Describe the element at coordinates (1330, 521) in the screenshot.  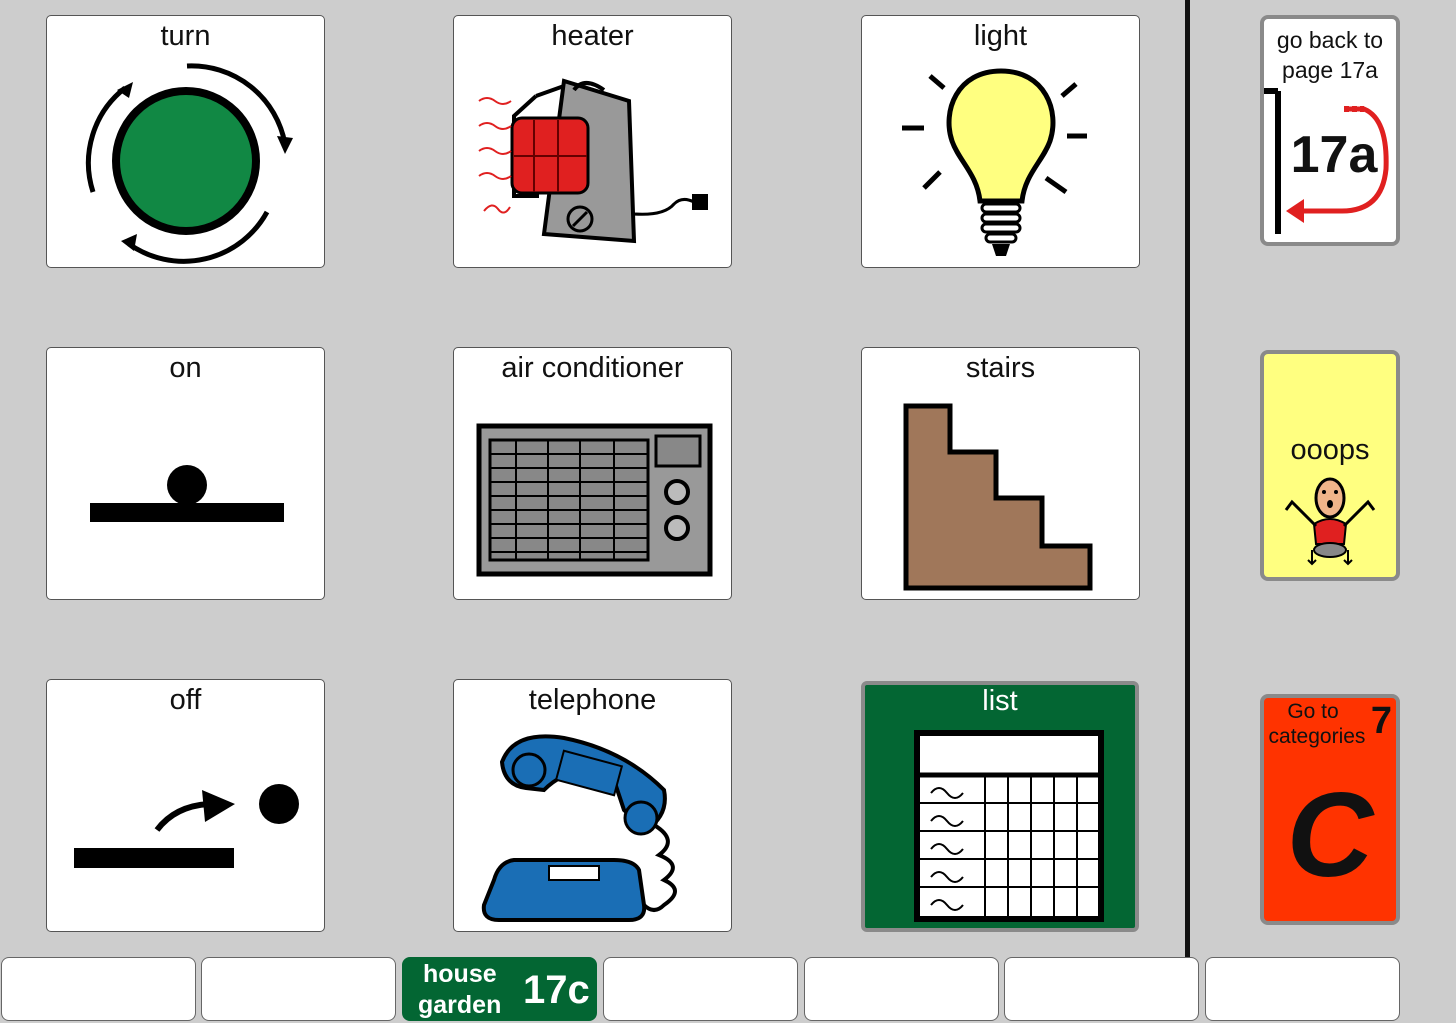
I see `ooops-person-icon` at that location.